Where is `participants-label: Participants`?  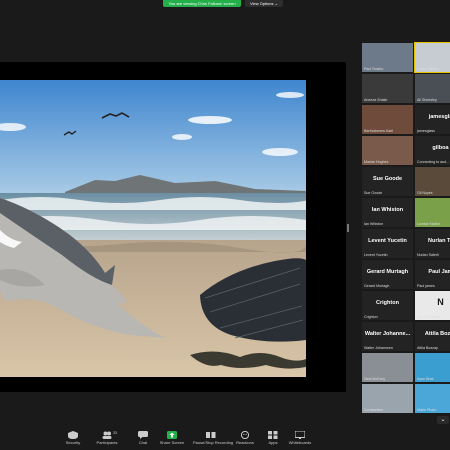
participants-label: Participants is located at coordinates (107, 442).